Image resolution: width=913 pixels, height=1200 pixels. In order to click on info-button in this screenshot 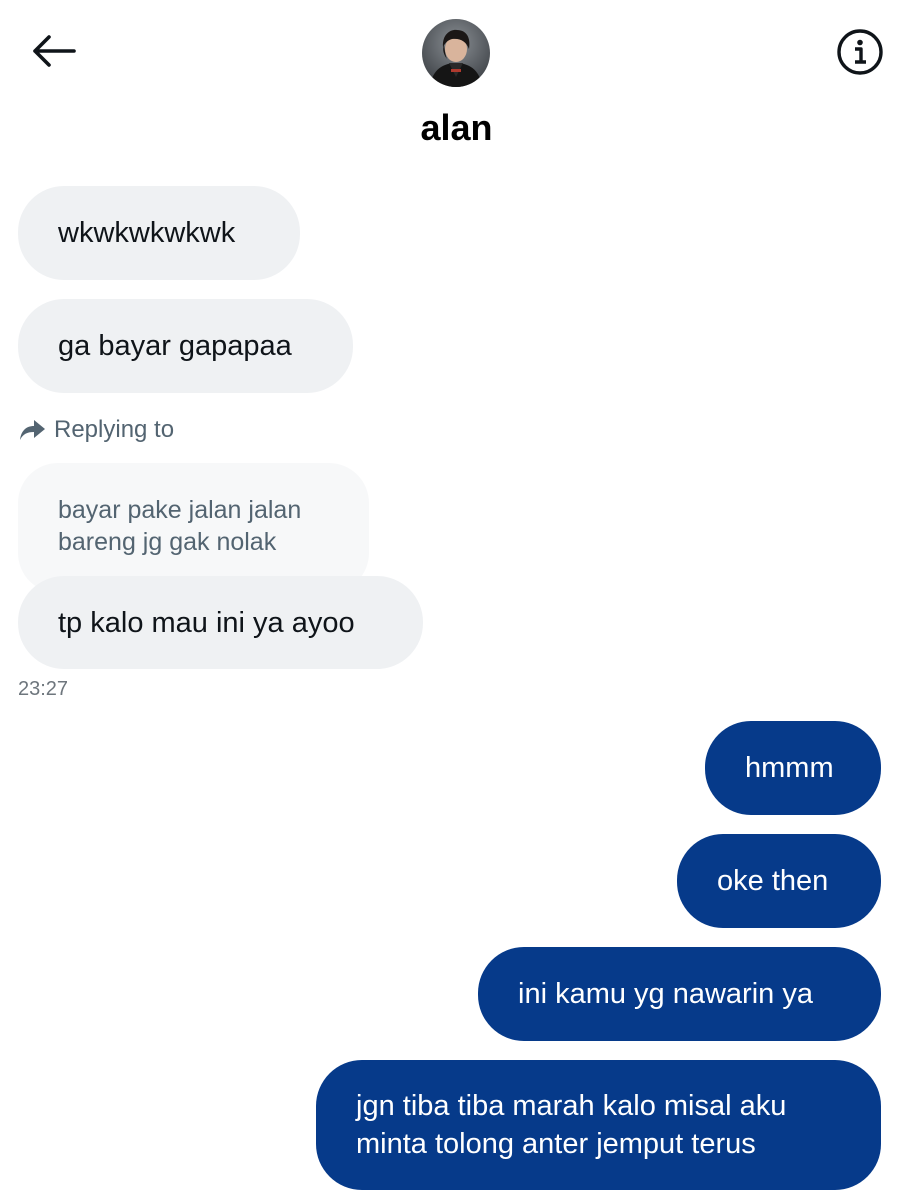, I will do `click(860, 52)`.